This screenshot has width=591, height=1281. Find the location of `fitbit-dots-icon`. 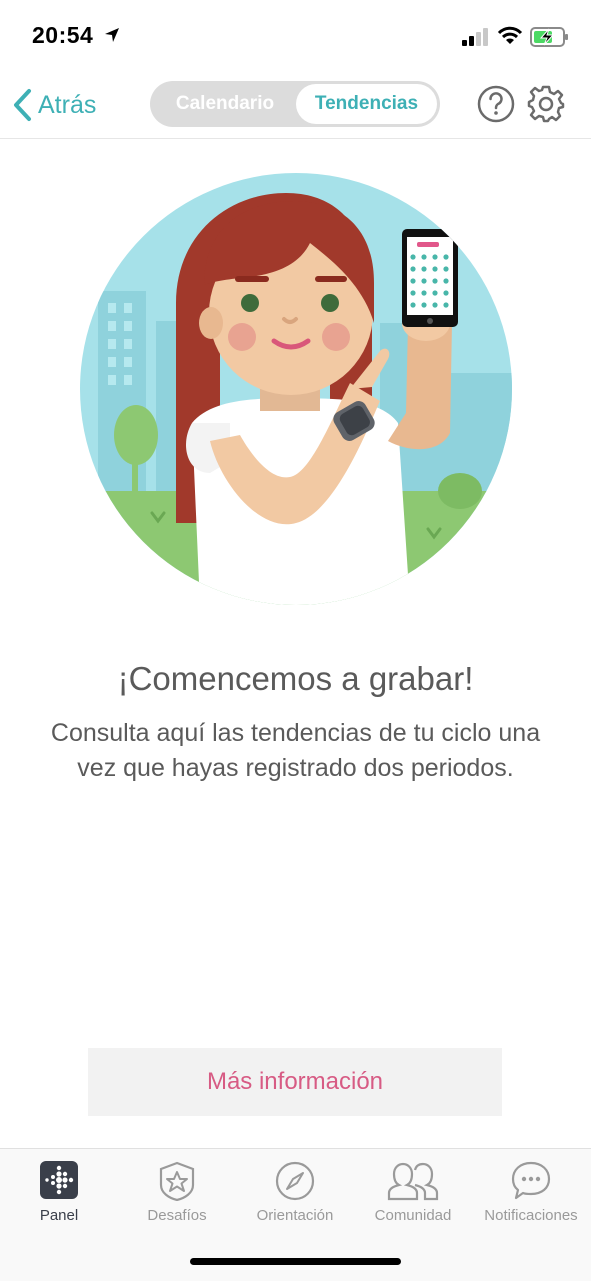

fitbit-dots-icon is located at coordinates (59, 1180).